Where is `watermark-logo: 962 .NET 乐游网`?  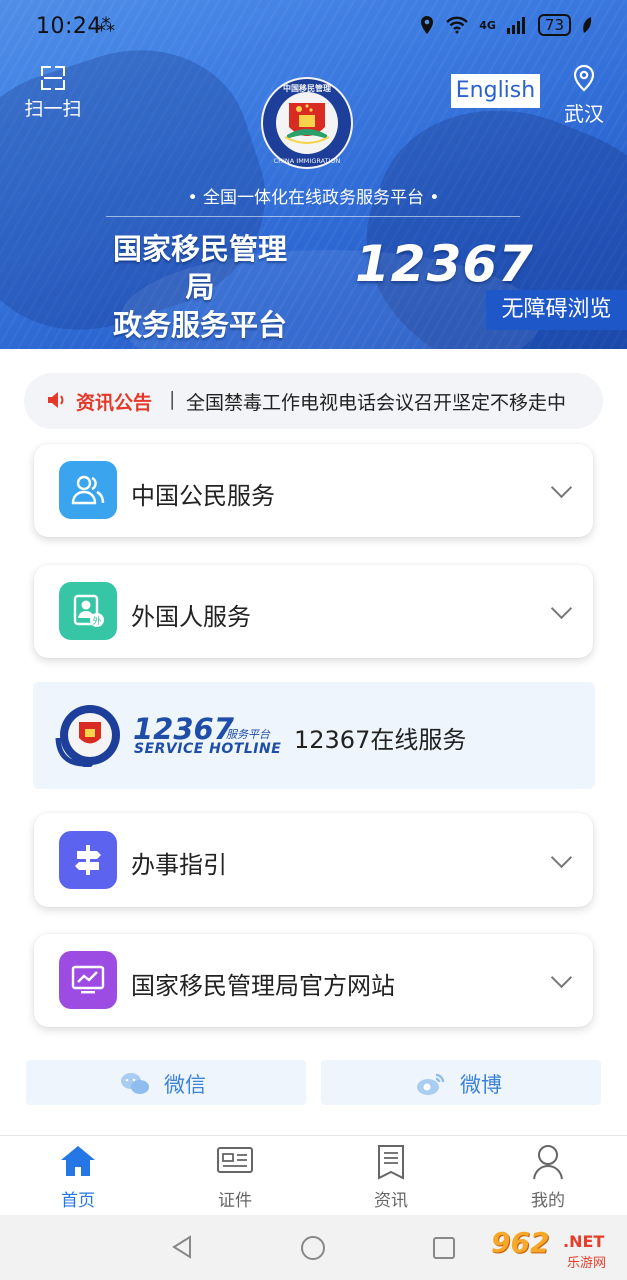
watermark-logo: 962 .NET 乐游网 is located at coordinates (555, 1250).